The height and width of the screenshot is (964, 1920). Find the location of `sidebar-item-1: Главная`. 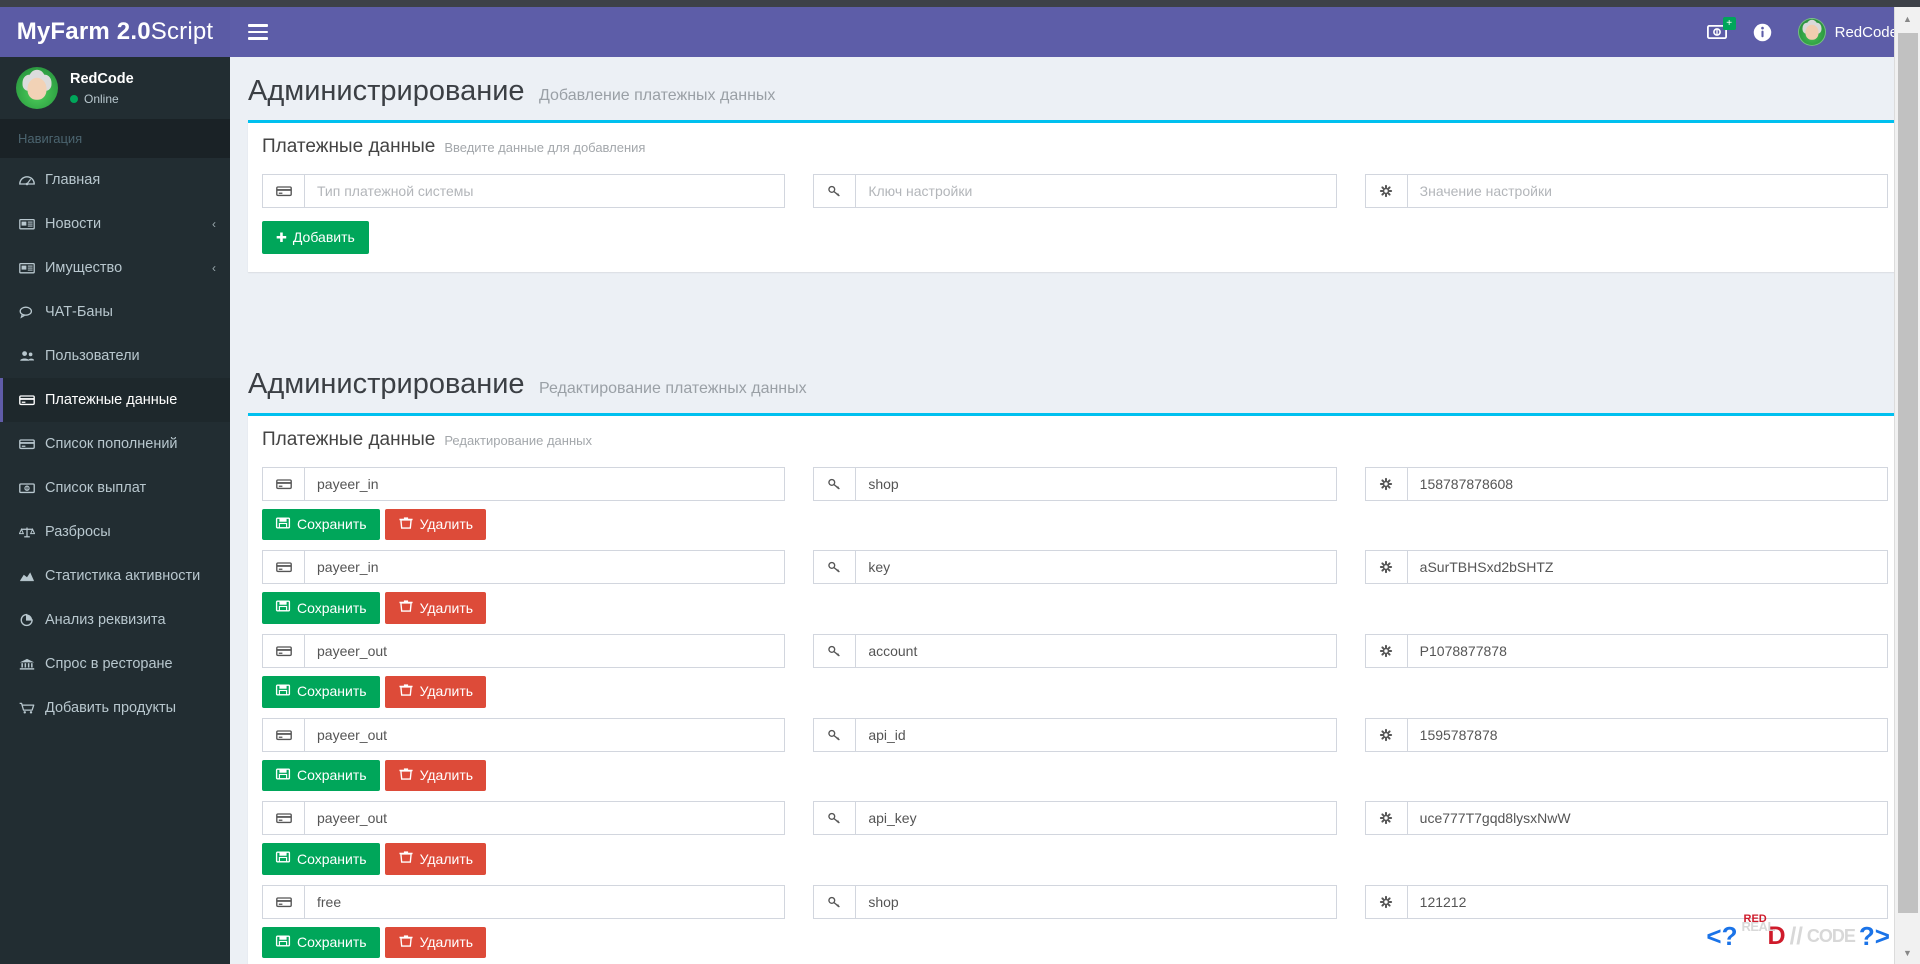

sidebar-item-1: Главная is located at coordinates (115, 180).